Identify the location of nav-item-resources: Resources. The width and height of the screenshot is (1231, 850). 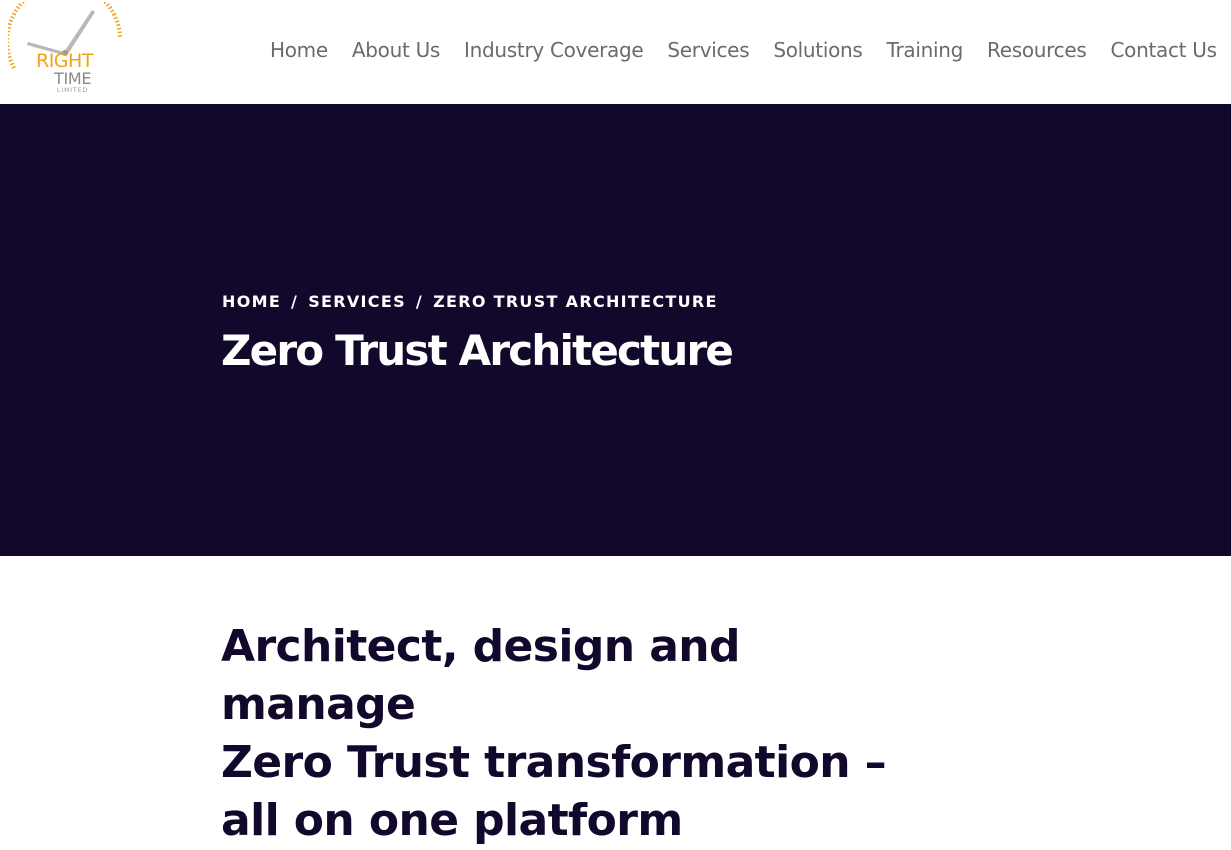
(1037, 50).